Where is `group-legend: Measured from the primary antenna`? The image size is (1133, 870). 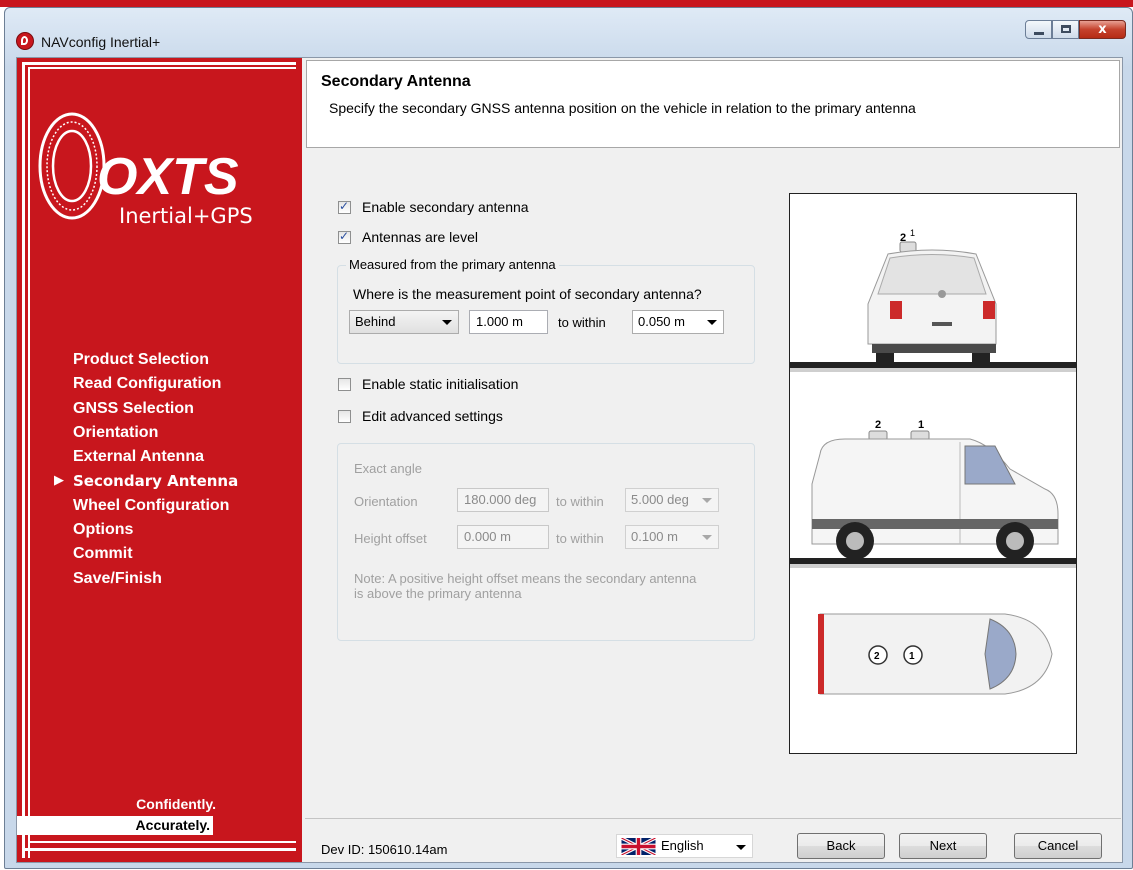
group-legend: Measured from the primary antenna is located at coordinates (452, 264).